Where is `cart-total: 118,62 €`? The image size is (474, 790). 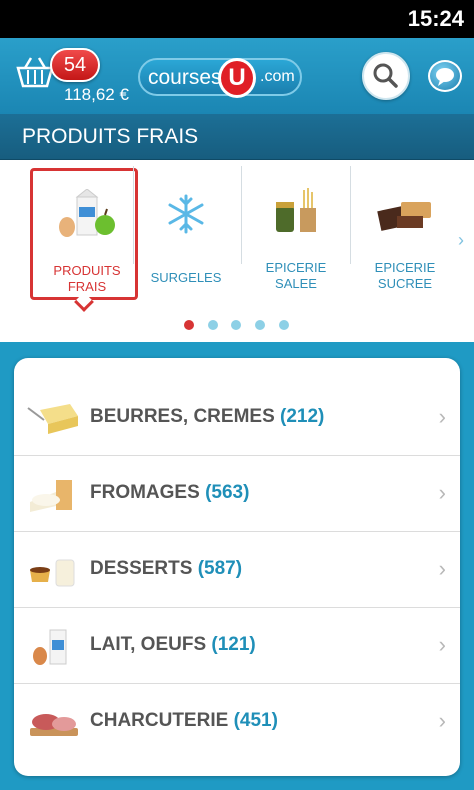
cart-total: 118,62 € is located at coordinates (96, 94).